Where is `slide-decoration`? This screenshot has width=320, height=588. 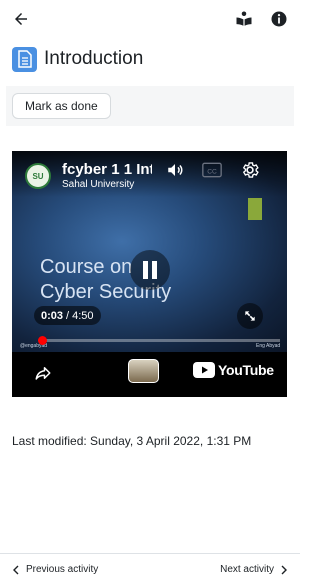
slide-decoration is located at coordinates (255, 209).